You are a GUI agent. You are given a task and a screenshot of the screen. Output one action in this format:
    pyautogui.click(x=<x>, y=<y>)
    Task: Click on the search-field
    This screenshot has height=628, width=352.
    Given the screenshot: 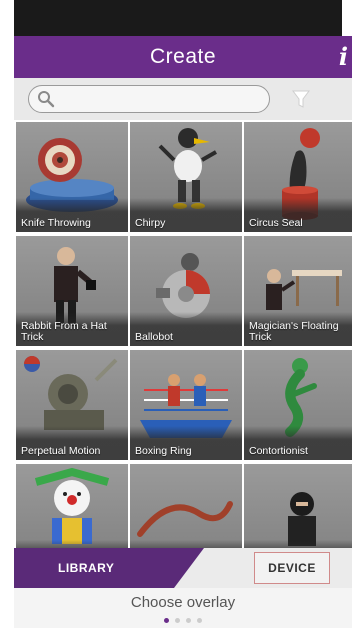 What is the action you would take?
    pyautogui.click(x=149, y=99)
    